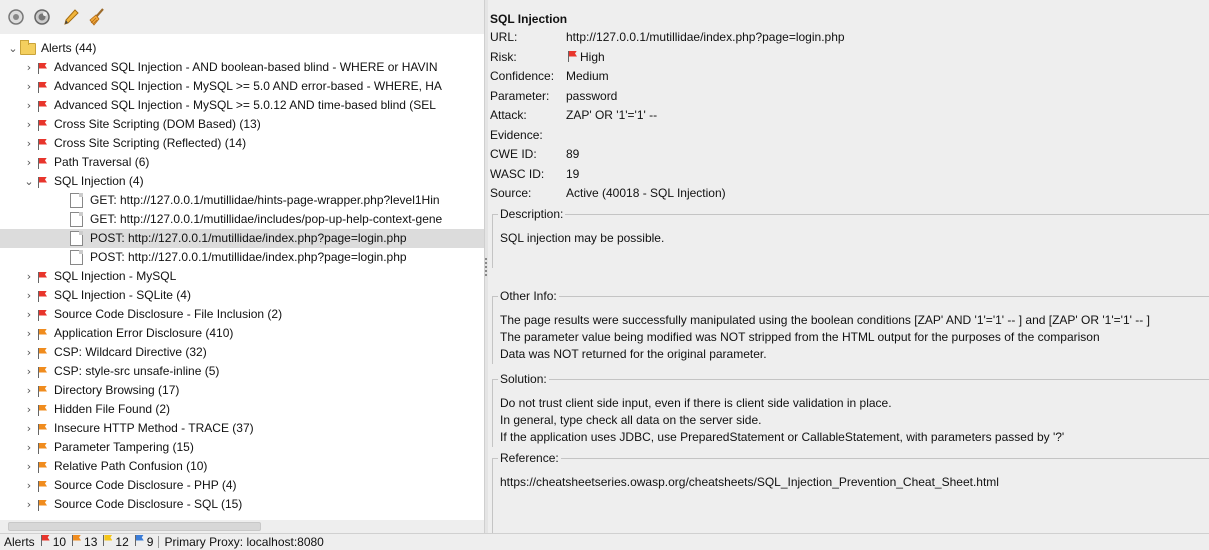 The width and height of the screenshot is (1209, 550). What do you see at coordinates (159, 541) in the screenshot?
I see `status-separator` at bounding box center [159, 541].